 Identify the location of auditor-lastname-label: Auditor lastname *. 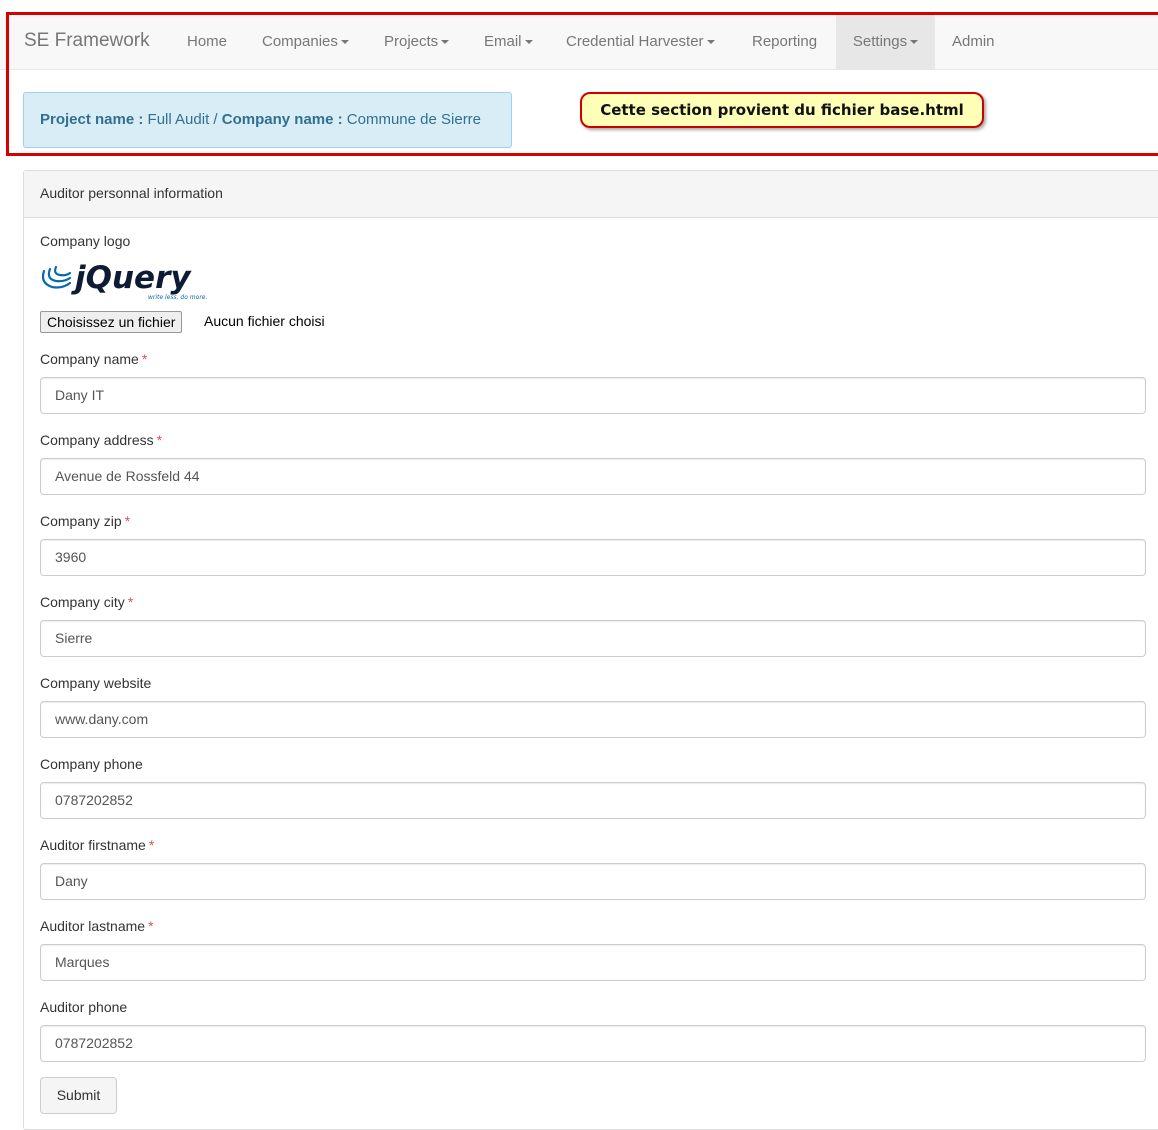
(97, 926).